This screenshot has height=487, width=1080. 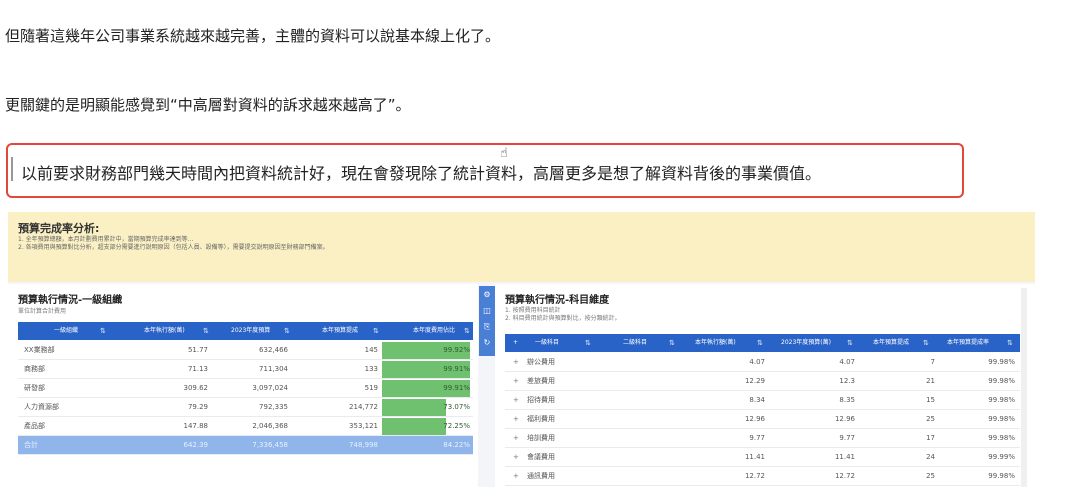 What do you see at coordinates (541, 476) in the screenshot?
I see `subject-name-cell: 通訊費用` at bounding box center [541, 476].